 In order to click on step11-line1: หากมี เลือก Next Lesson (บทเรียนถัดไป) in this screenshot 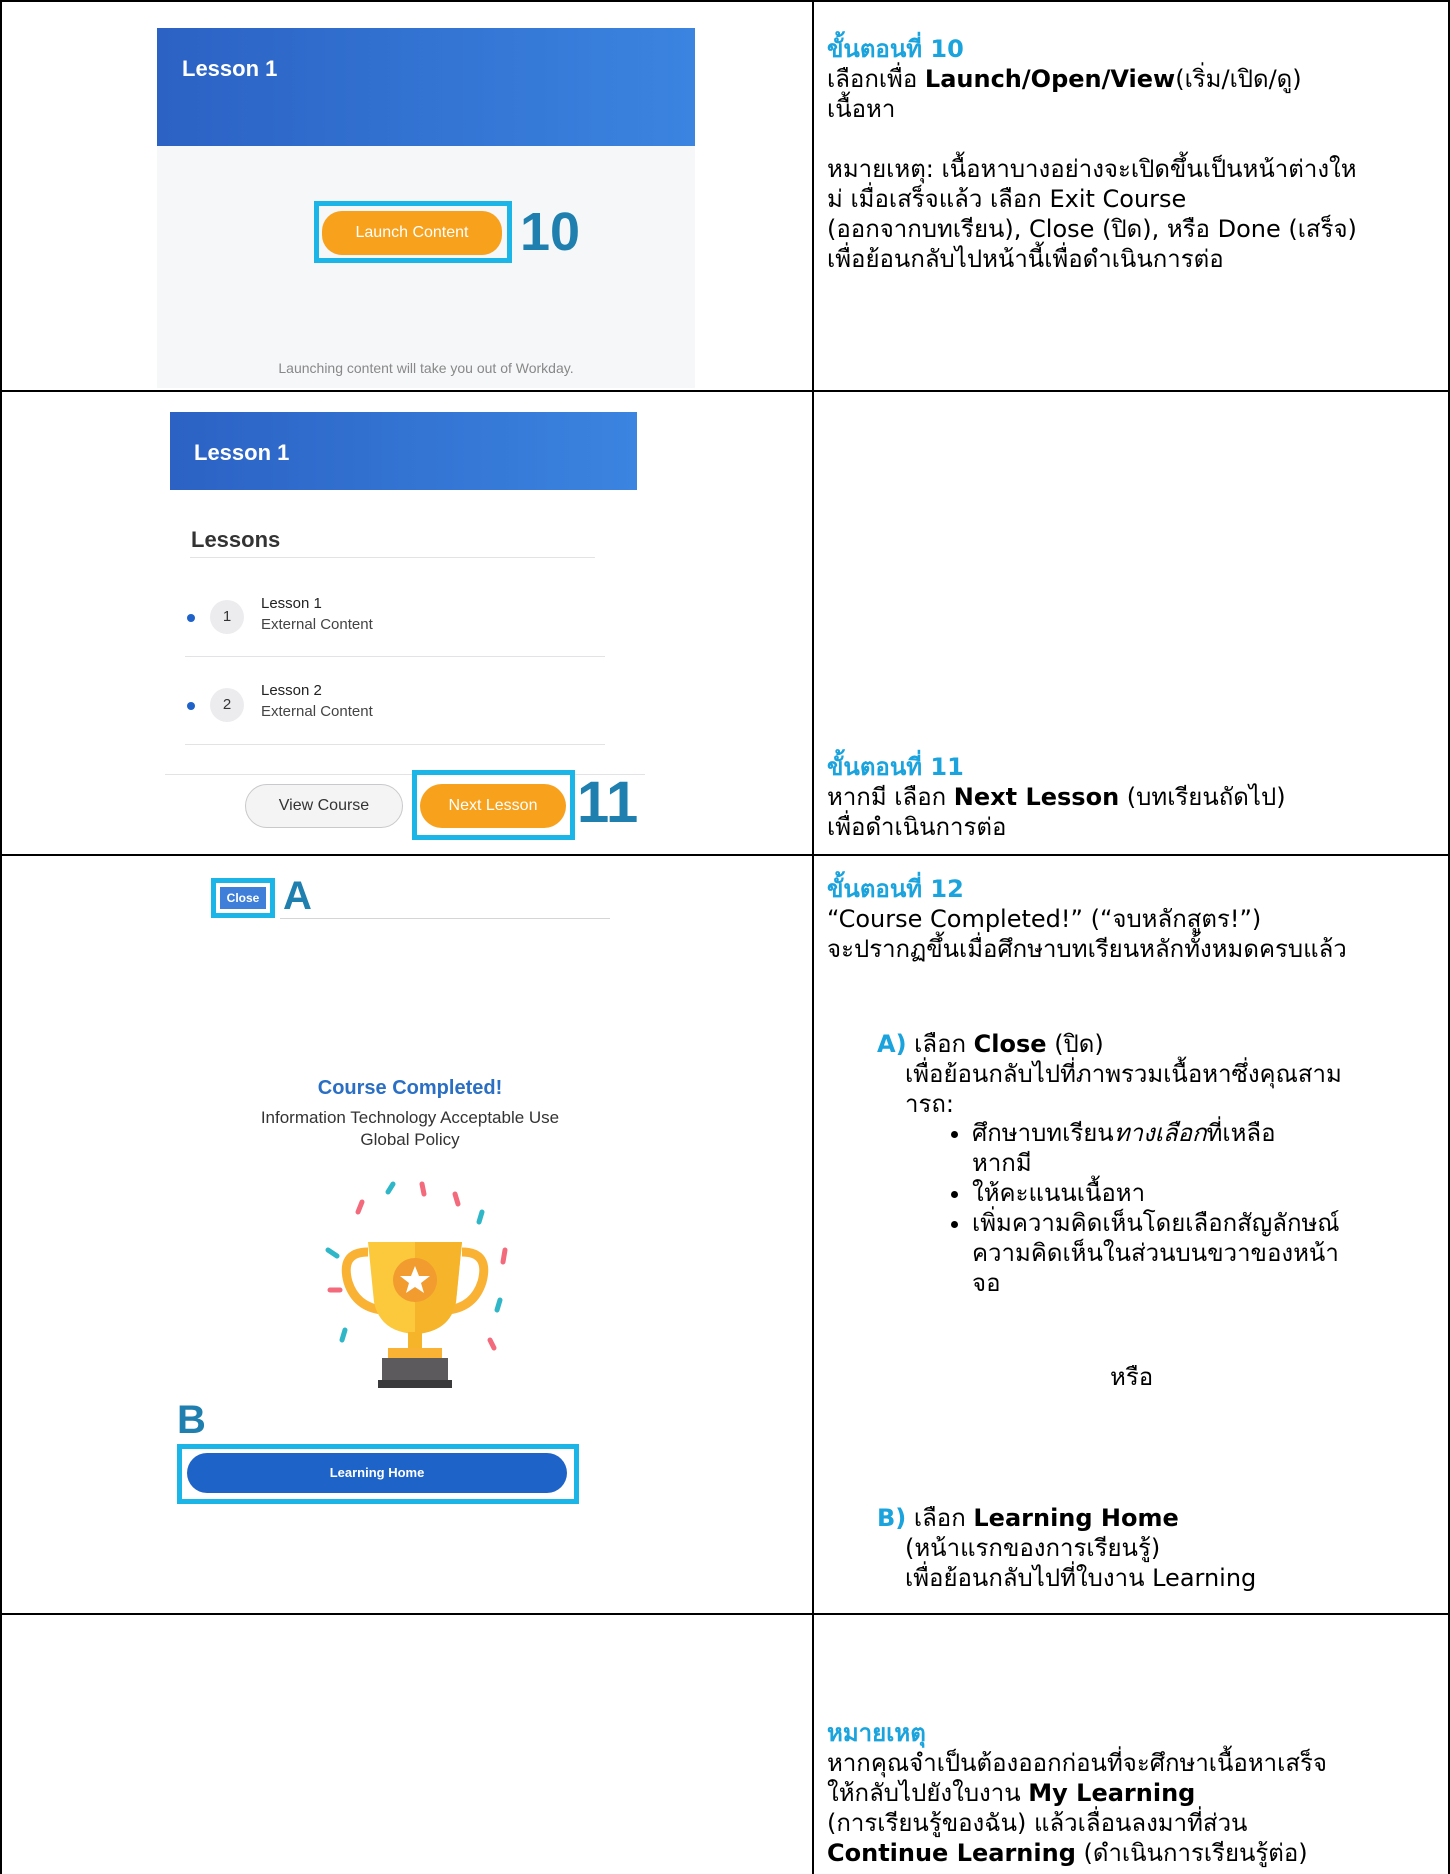, I will do `click(1132, 797)`.